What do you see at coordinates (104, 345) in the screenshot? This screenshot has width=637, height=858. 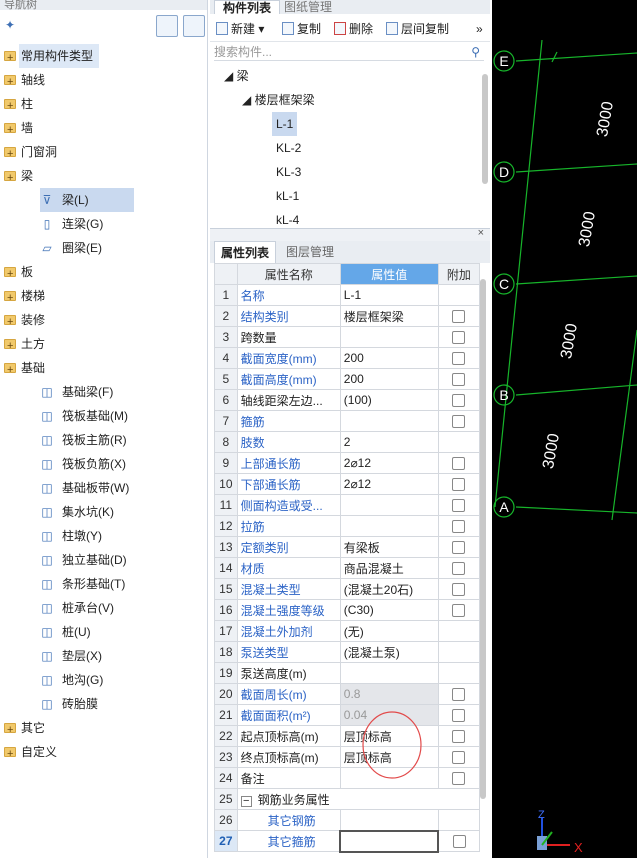 I see `nav-category-item: 土方` at bounding box center [104, 345].